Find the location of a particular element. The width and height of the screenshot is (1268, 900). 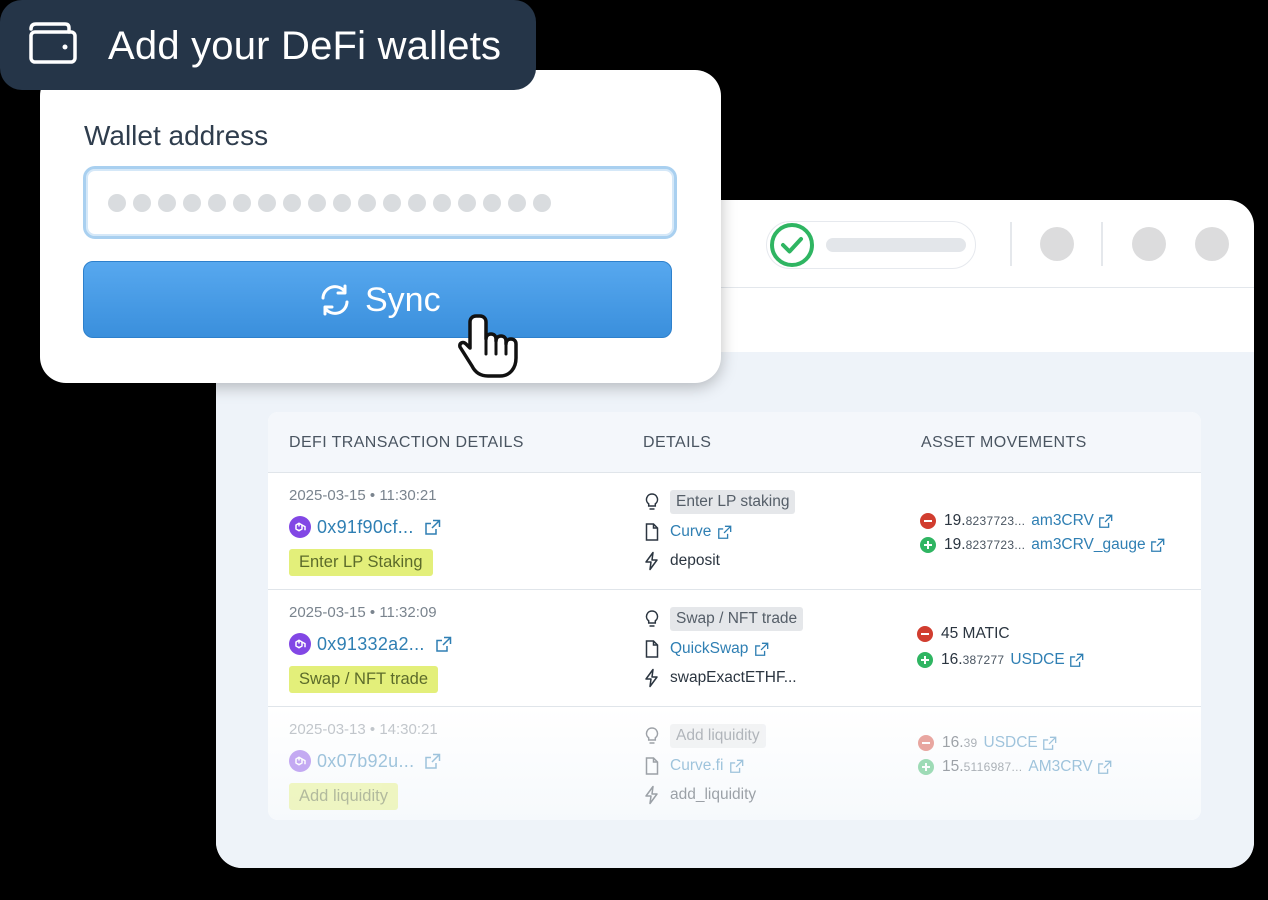

method-name: add_liquidity is located at coordinates (713, 794).